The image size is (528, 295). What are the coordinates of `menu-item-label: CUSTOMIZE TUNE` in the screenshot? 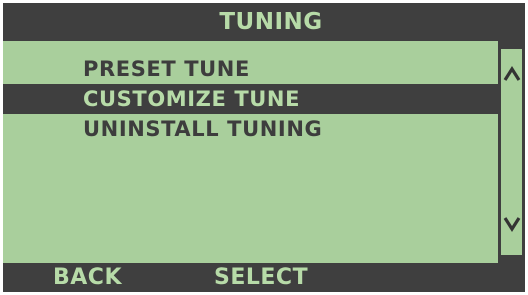 It's located at (192, 99).